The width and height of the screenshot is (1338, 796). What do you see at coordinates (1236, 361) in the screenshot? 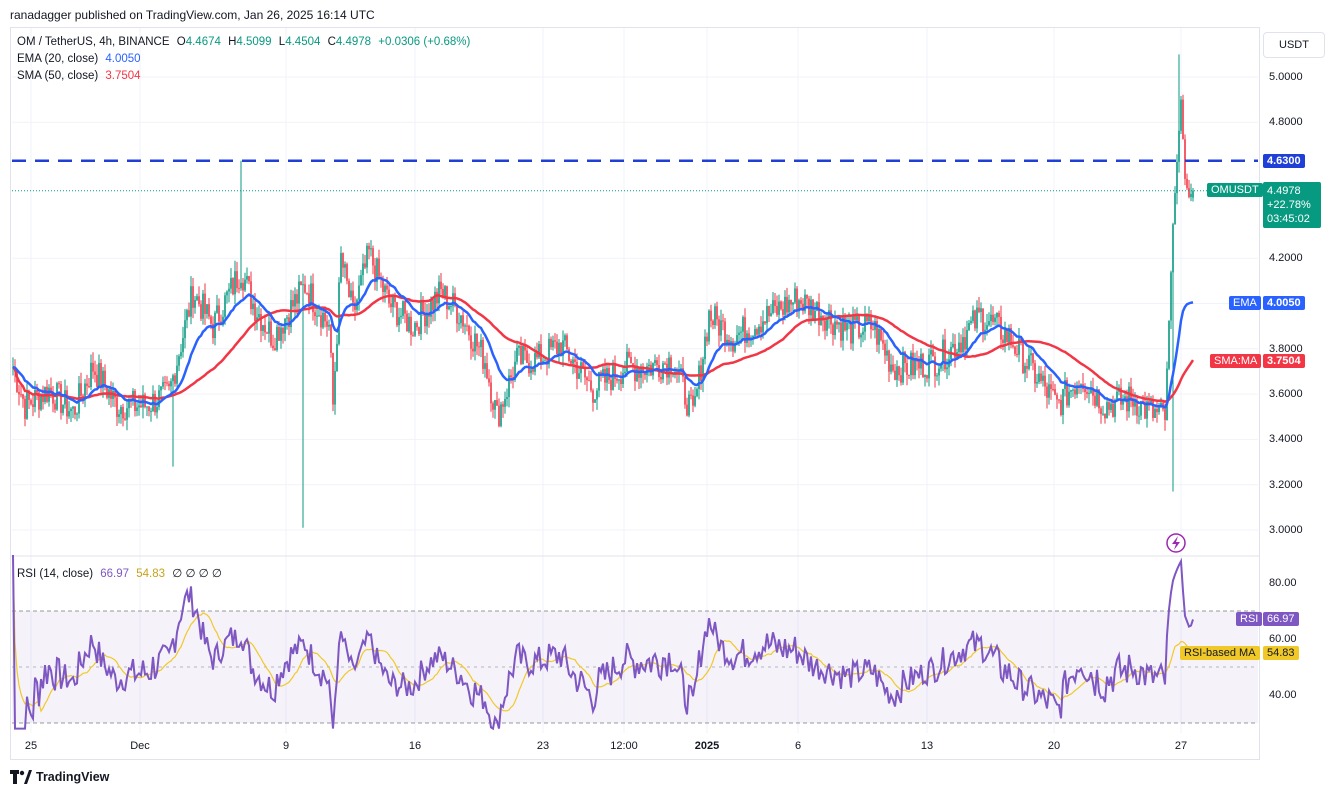
I see `sma-name-tag: SMA:MA` at bounding box center [1236, 361].